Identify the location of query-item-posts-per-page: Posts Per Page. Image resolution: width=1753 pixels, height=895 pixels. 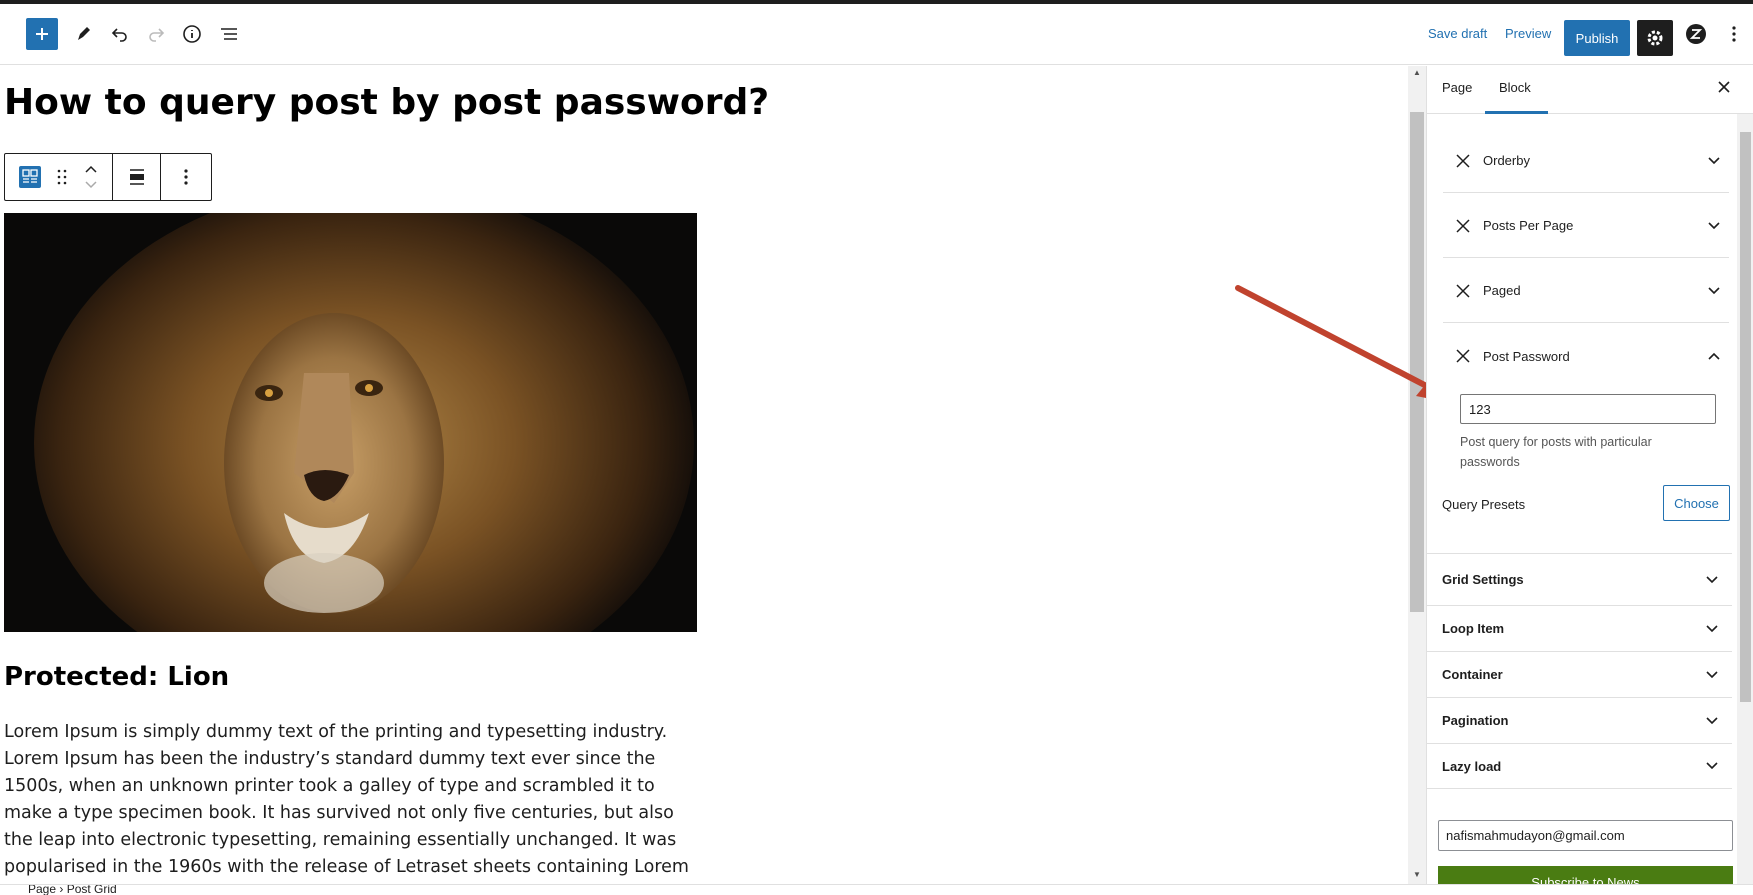
(1586, 226).